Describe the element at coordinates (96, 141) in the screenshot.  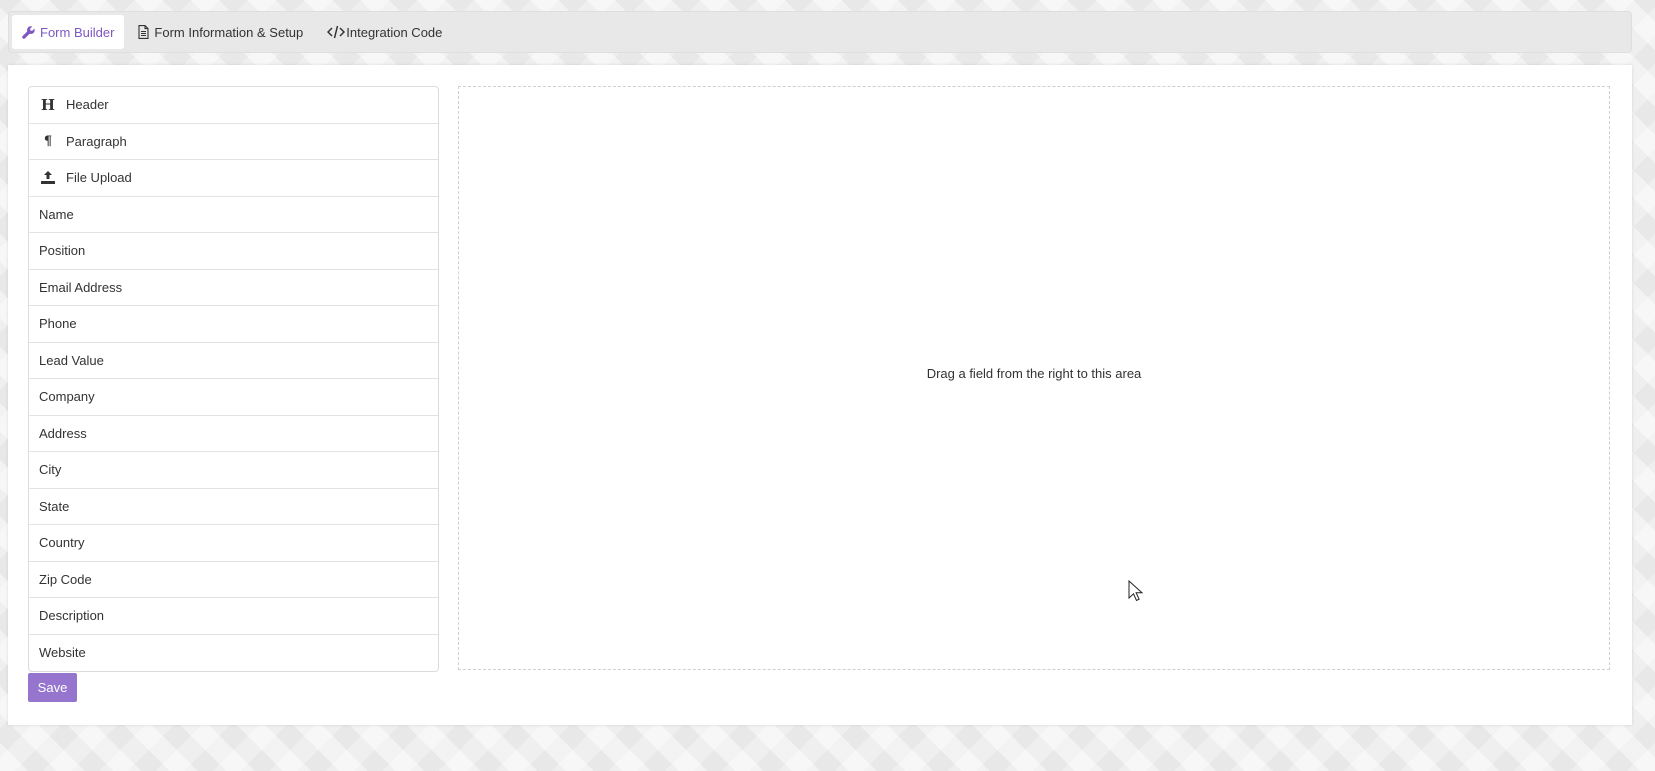
I see `field-label: Paragraph` at that location.